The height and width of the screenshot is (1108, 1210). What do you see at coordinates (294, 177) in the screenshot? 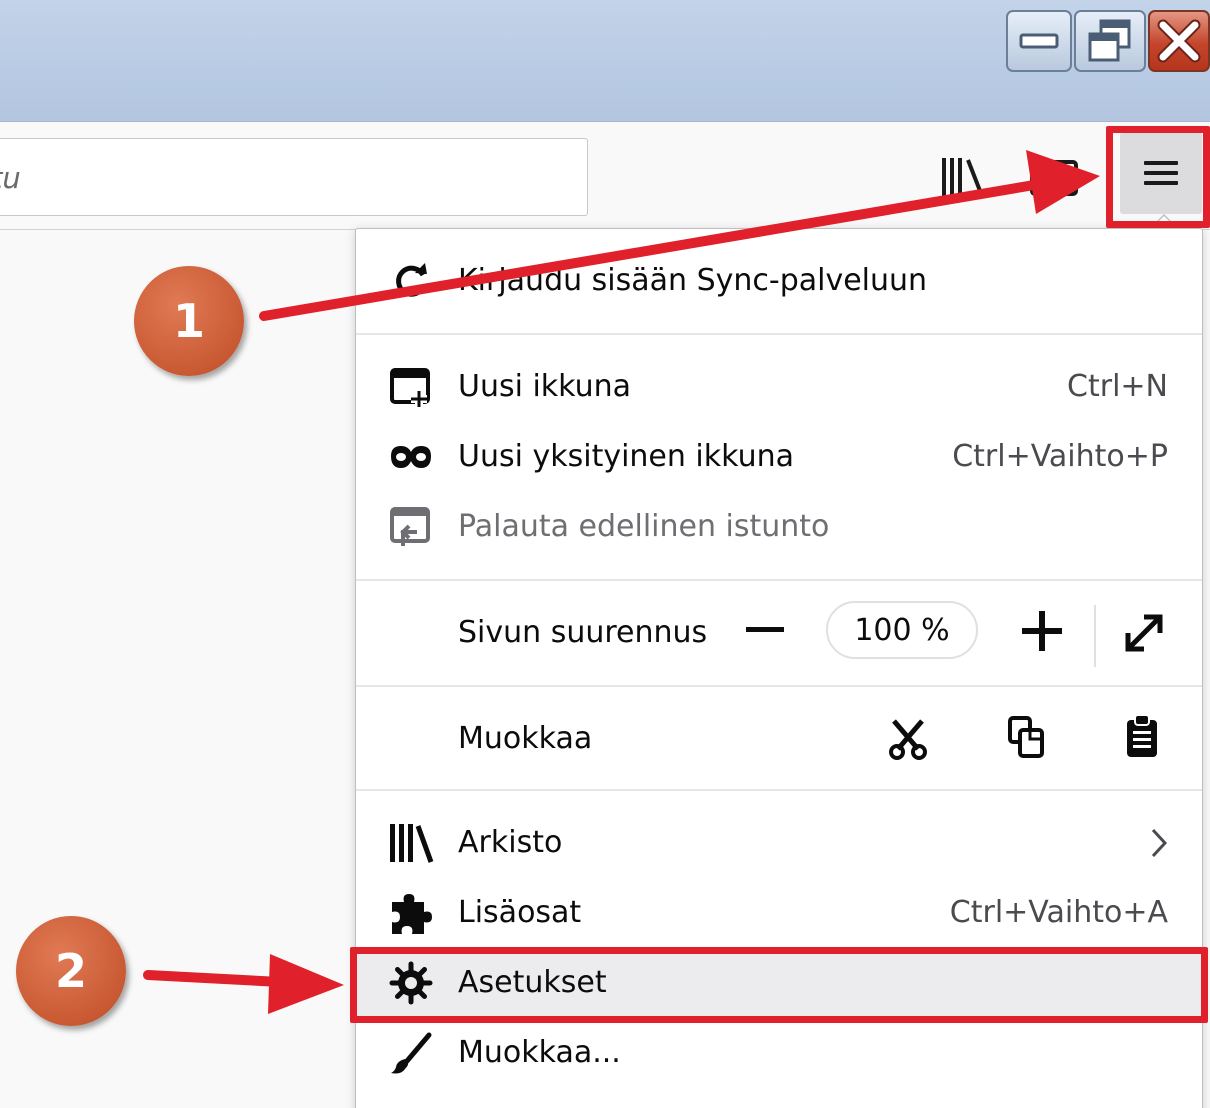
I see `url-bar: tu` at bounding box center [294, 177].